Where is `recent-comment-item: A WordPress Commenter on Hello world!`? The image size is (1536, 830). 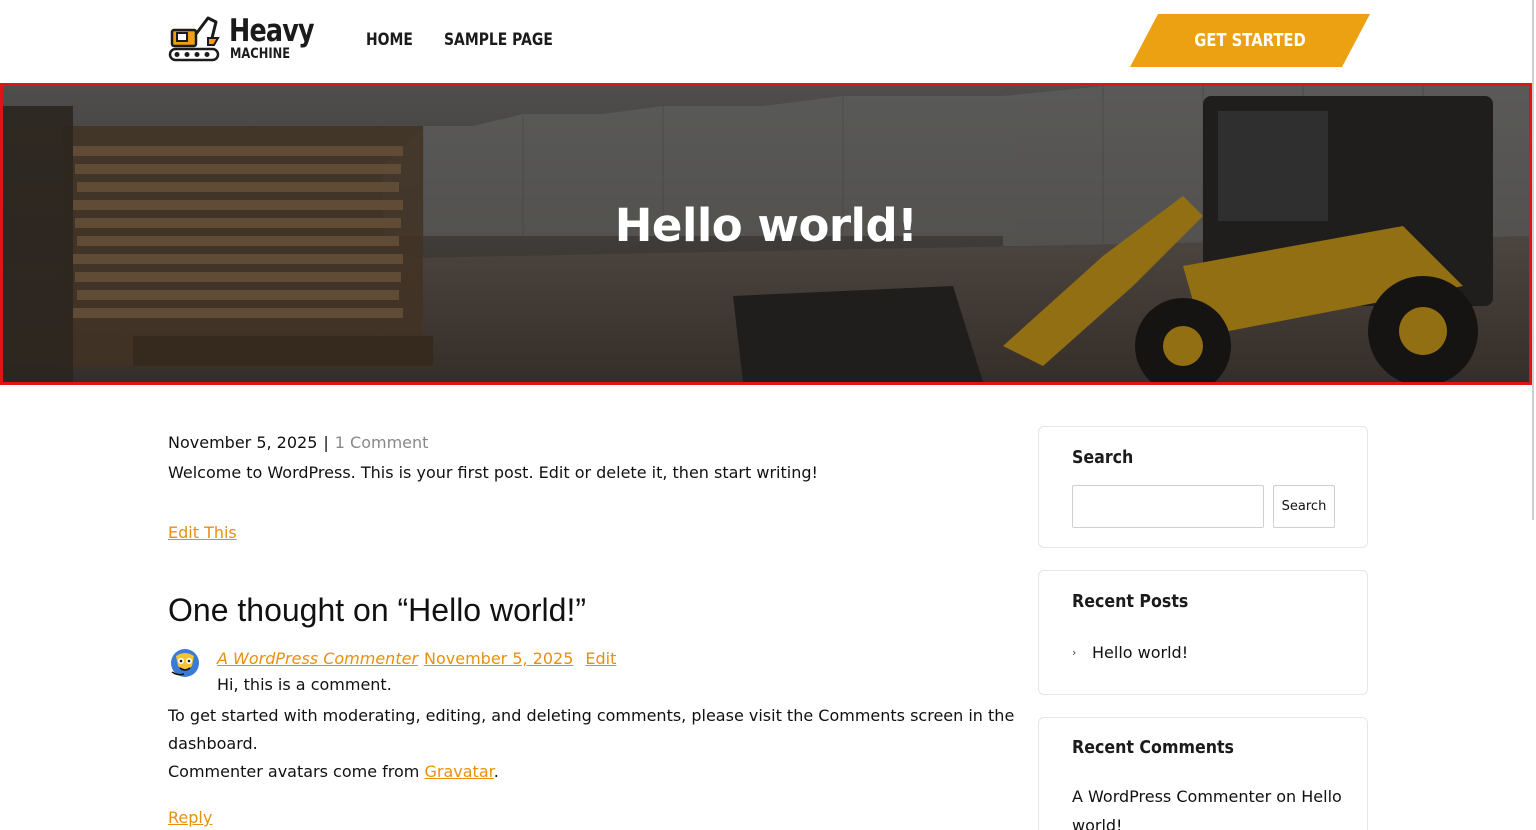 recent-comment-item: A WordPress Commenter on Hello world! is located at coordinates (1207, 806).